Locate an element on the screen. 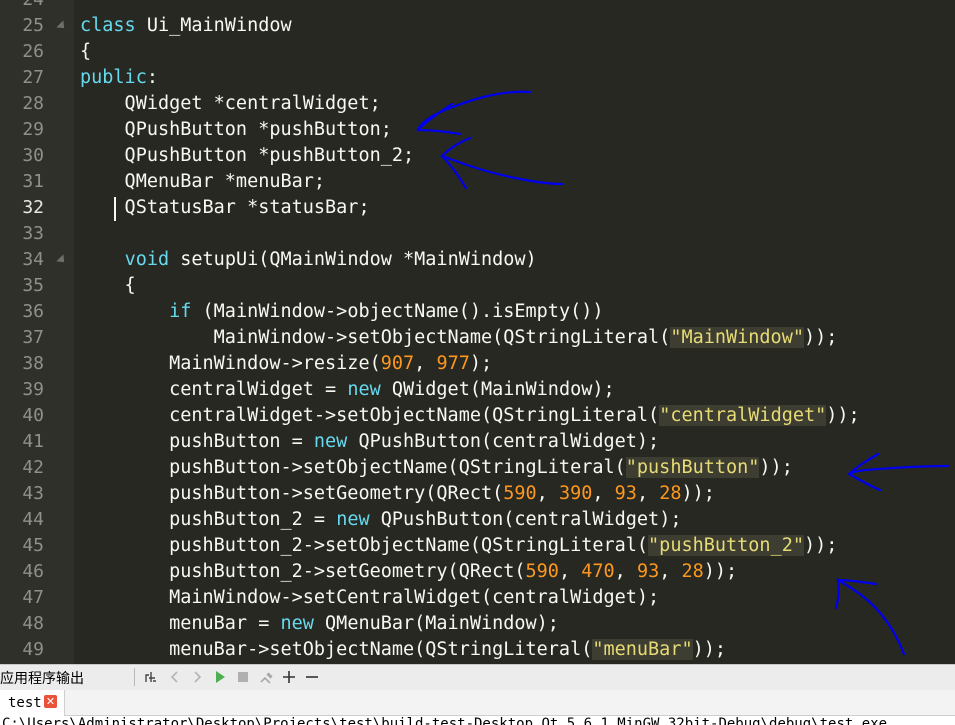 This screenshot has height=725, width=955. code-token: void is located at coordinates (147, 259).